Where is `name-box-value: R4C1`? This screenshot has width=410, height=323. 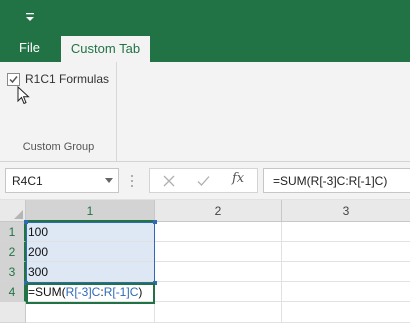 name-box-value: R4C1 is located at coordinates (27, 181).